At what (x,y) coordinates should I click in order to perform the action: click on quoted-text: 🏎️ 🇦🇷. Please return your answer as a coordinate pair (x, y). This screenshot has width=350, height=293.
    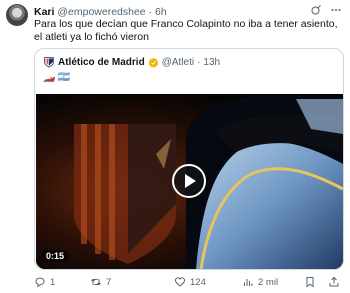
    Looking at the image, I should click on (56, 78).